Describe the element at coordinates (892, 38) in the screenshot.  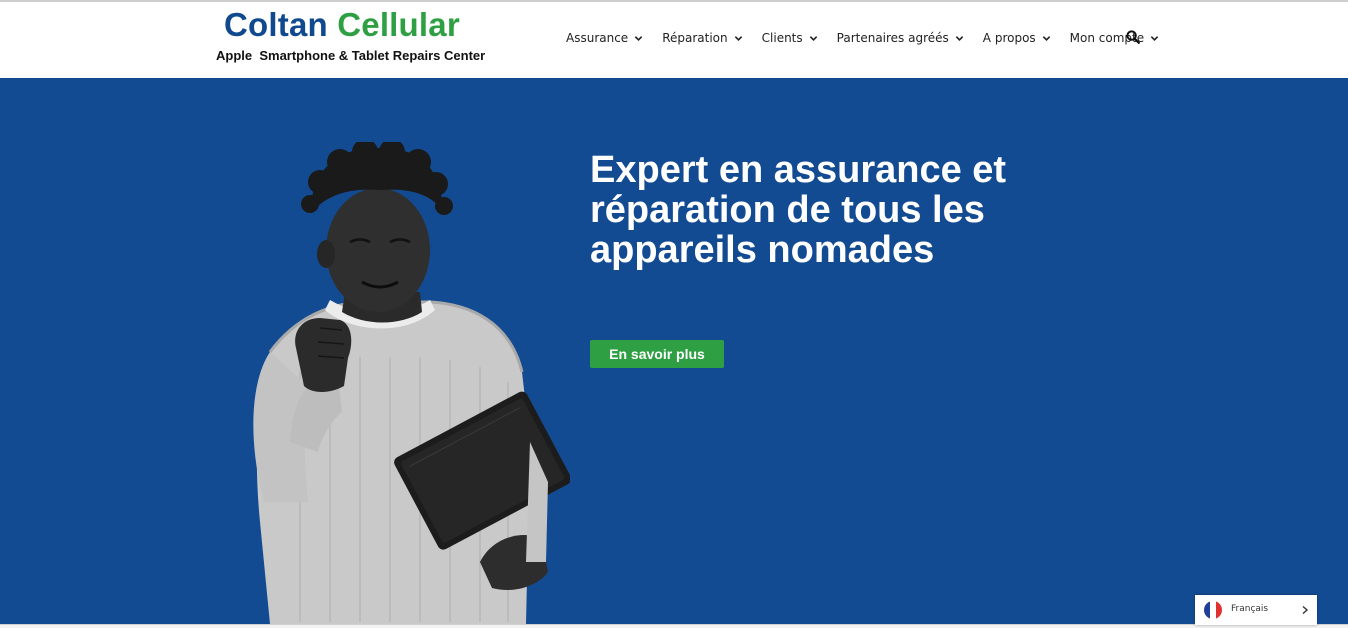
I see `nav-item-label: Partenaires agréés` at that location.